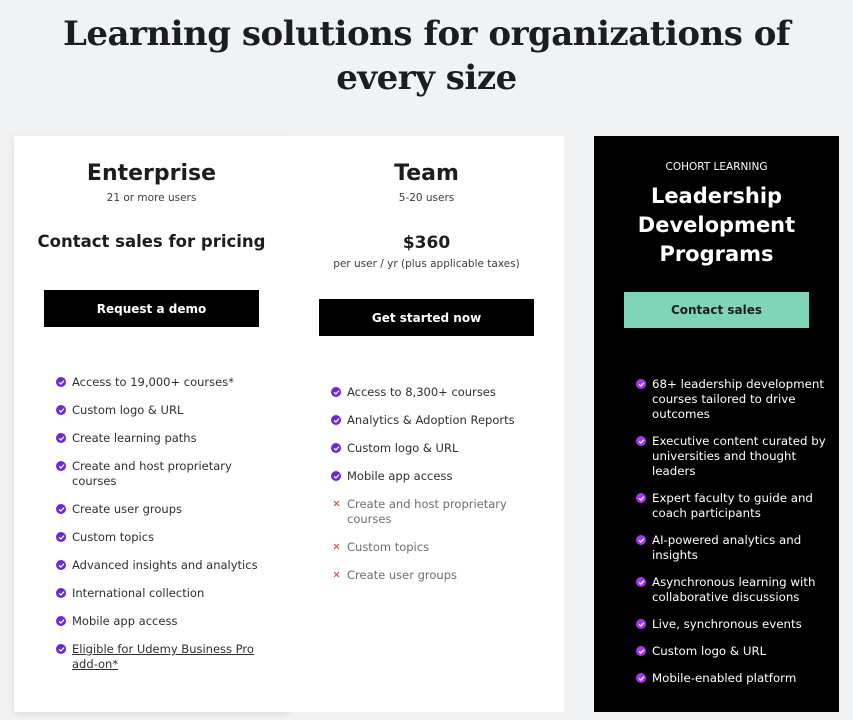 This screenshot has height=720, width=853. I want to click on get-started-button: Get started now, so click(426, 317).